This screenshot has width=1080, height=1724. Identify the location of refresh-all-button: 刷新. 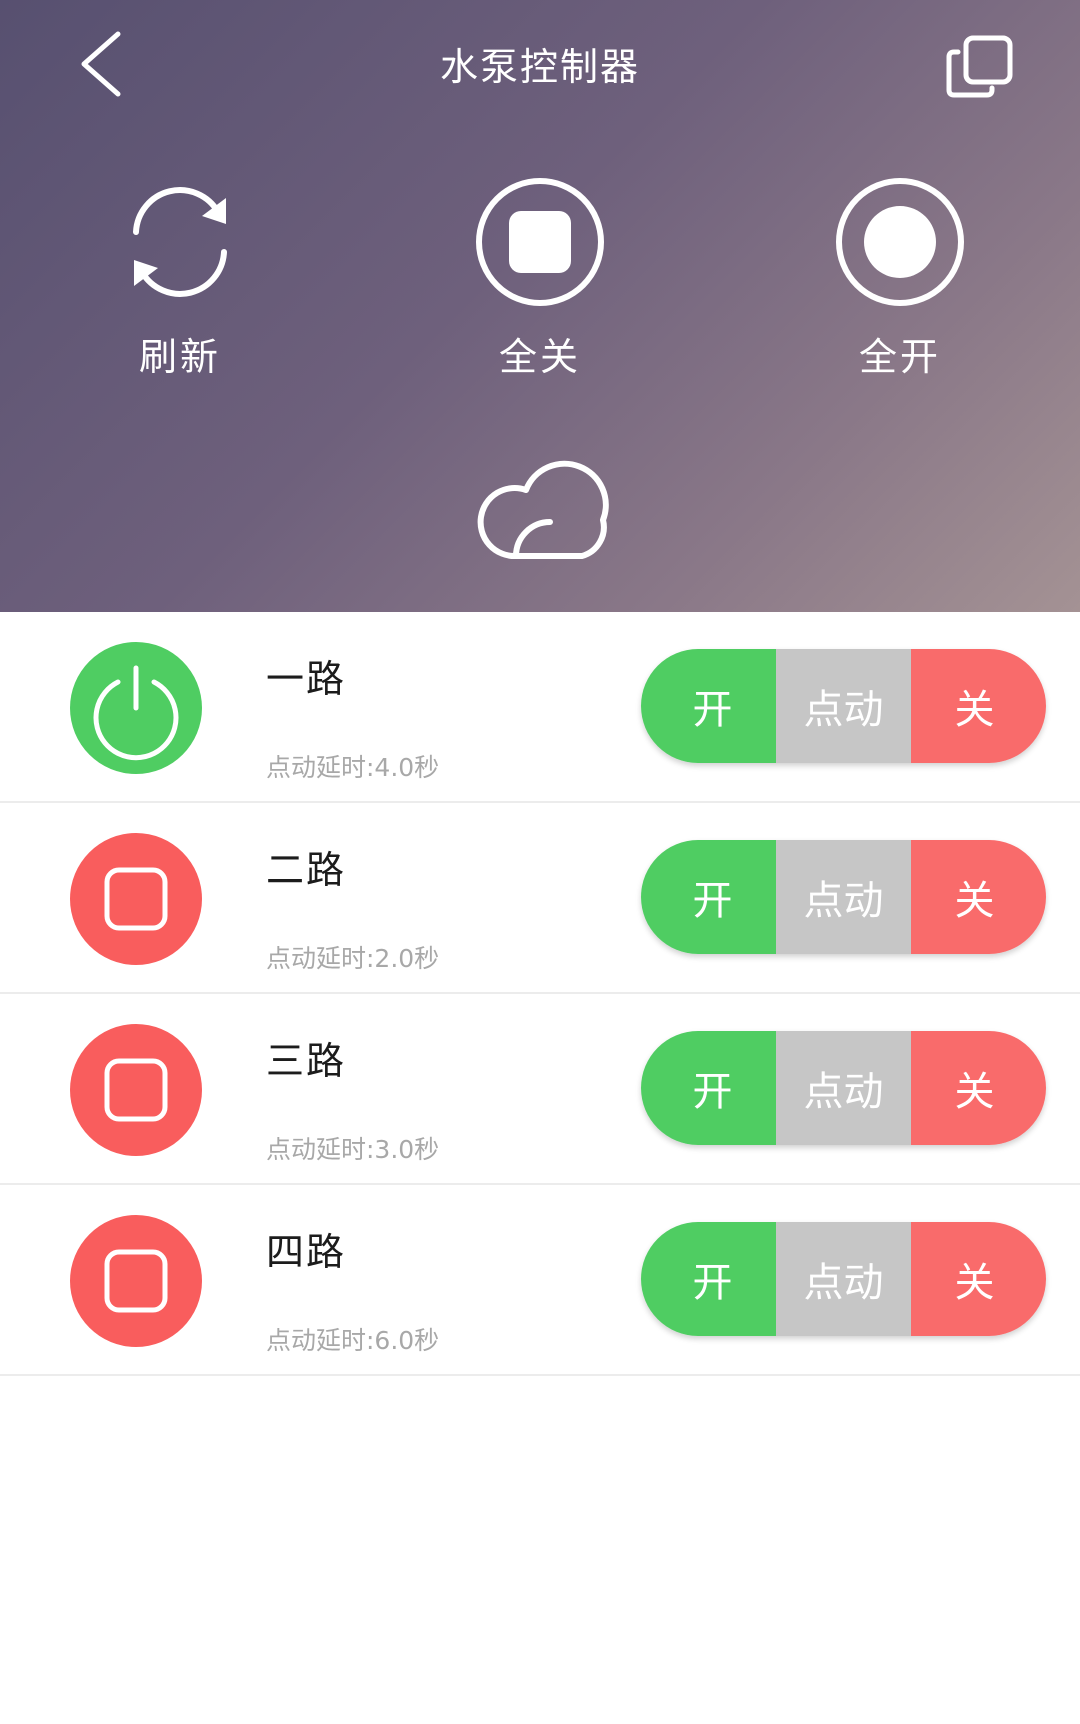
(180, 281).